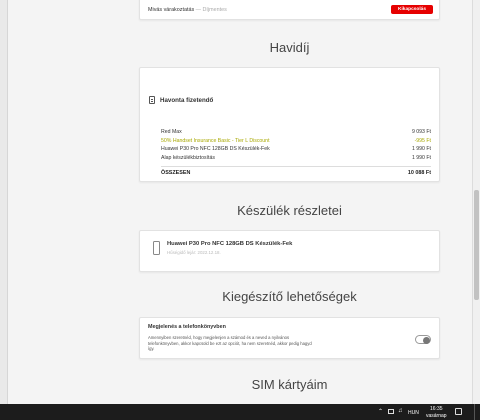 Image resolution: width=480 pixels, height=420 pixels. I want to click on extras-section-title: Kiegészítő lehetőségek, so click(289, 296).